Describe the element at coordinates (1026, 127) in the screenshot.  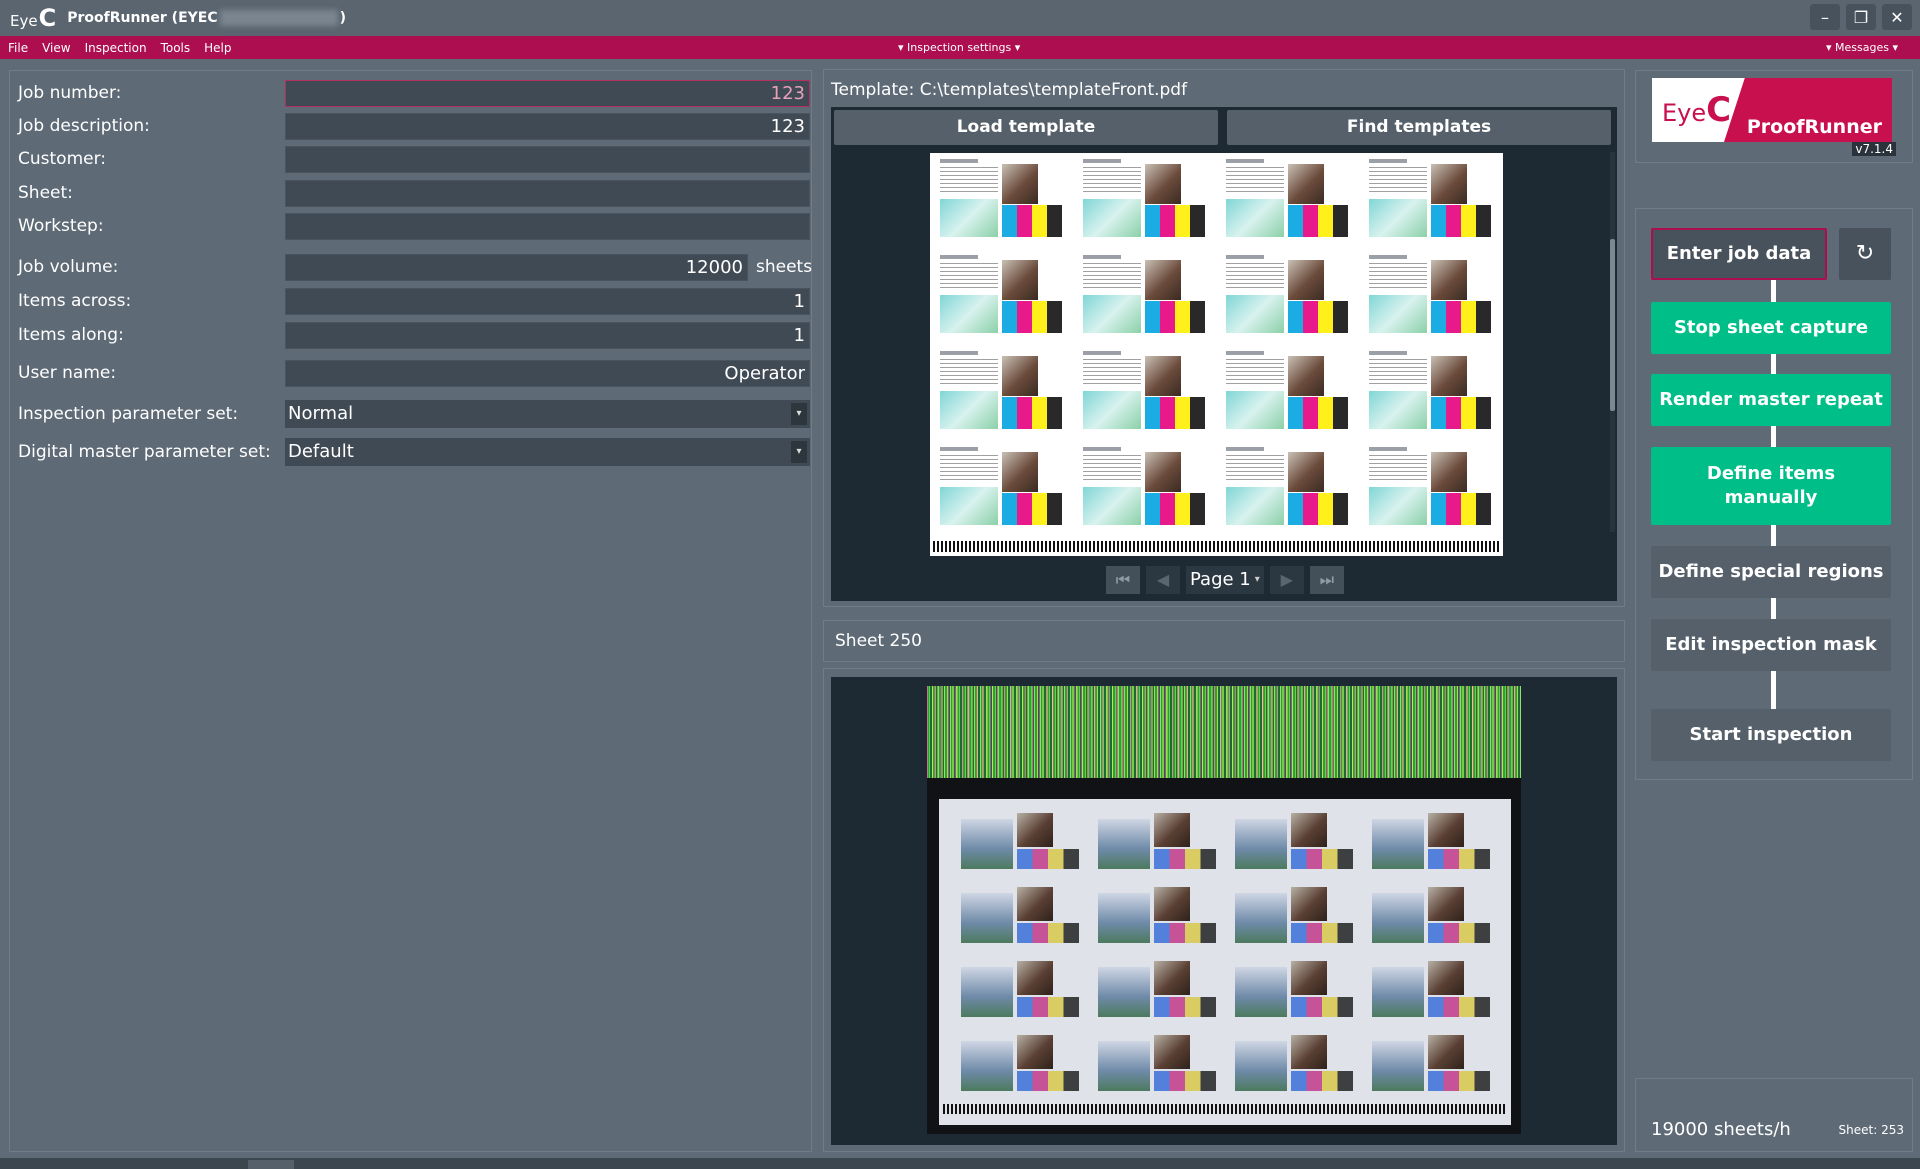
I see `load-template-button: Load template` at that location.